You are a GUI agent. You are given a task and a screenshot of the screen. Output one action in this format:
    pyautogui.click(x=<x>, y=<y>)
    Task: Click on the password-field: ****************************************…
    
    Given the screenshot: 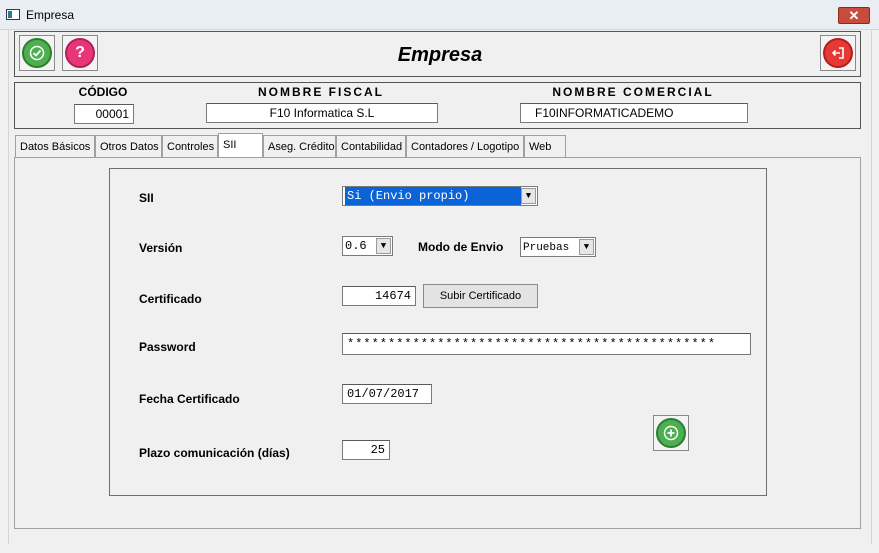 What is the action you would take?
    pyautogui.click(x=546, y=344)
    